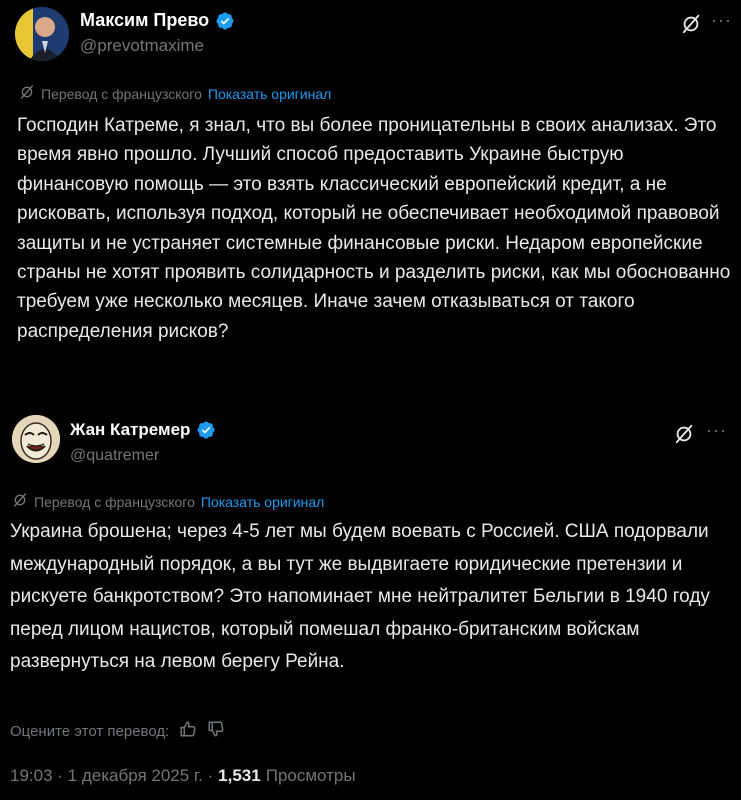 The height and width of the screenshot is (800, 741). What do you see at coordinates (90, 731) in the screenshot?
I see `rate-translation-label: Оцените этот перевод:` at bounding box center [90, 731].